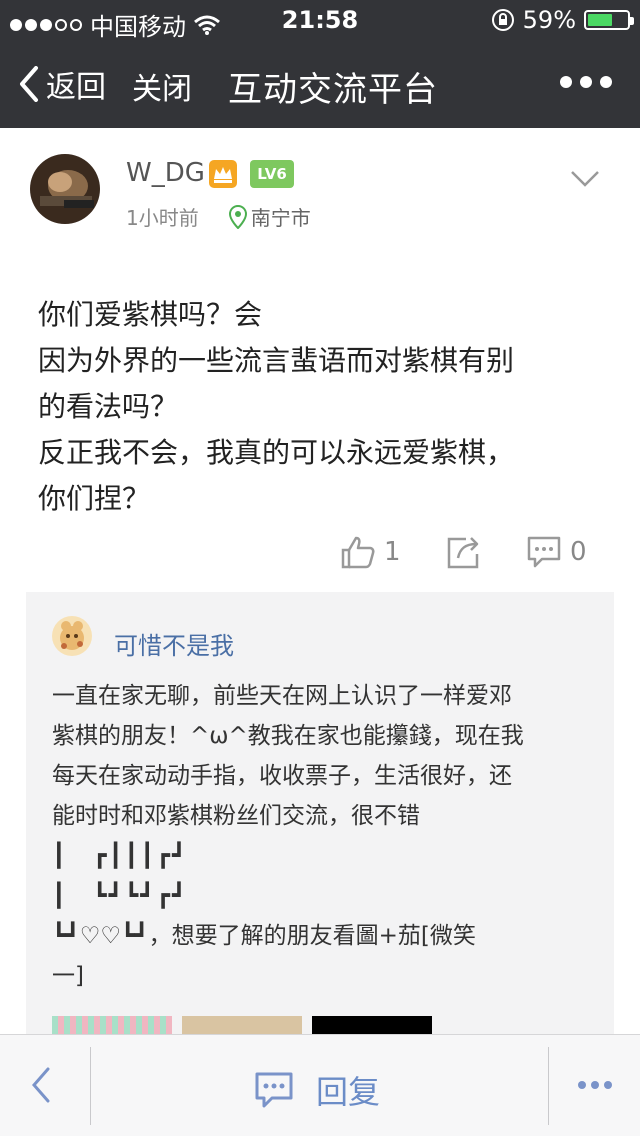 The height and width of the screenshot is (1136, 640). What do you see at coordinates (333, 90) in the screenshot?
I see `page-title: 互动交流平台` at bounding box center [333, 90].